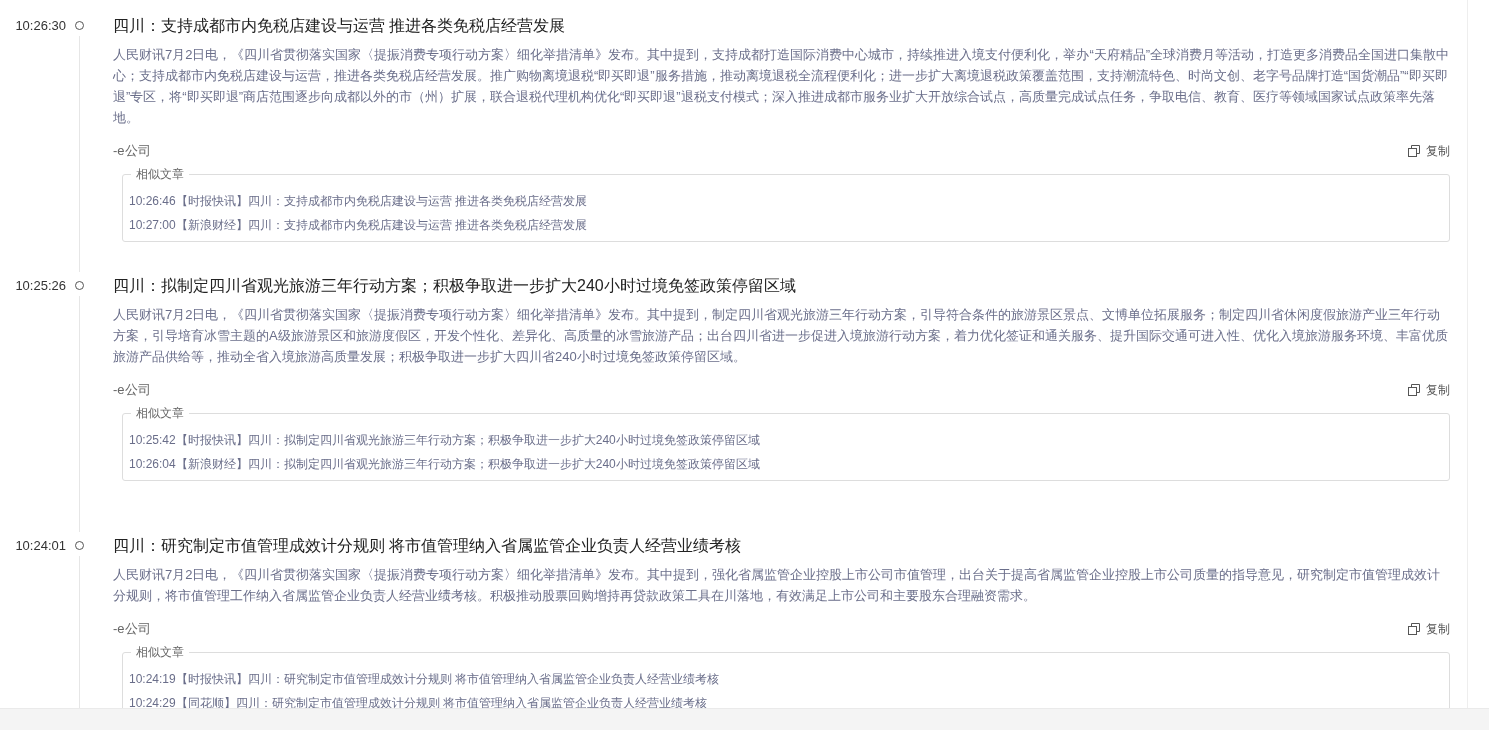 This screenshot has width=1489, height=730. Describe the element at coordinates (444, 464) in the screenshot. I see `related-article-link: 10:26:04【新浪财经】四川：拟制定四川省观光旅游三年行动方案；积极争取进一步扩大240小时过境免签政策停留区域` at that location.